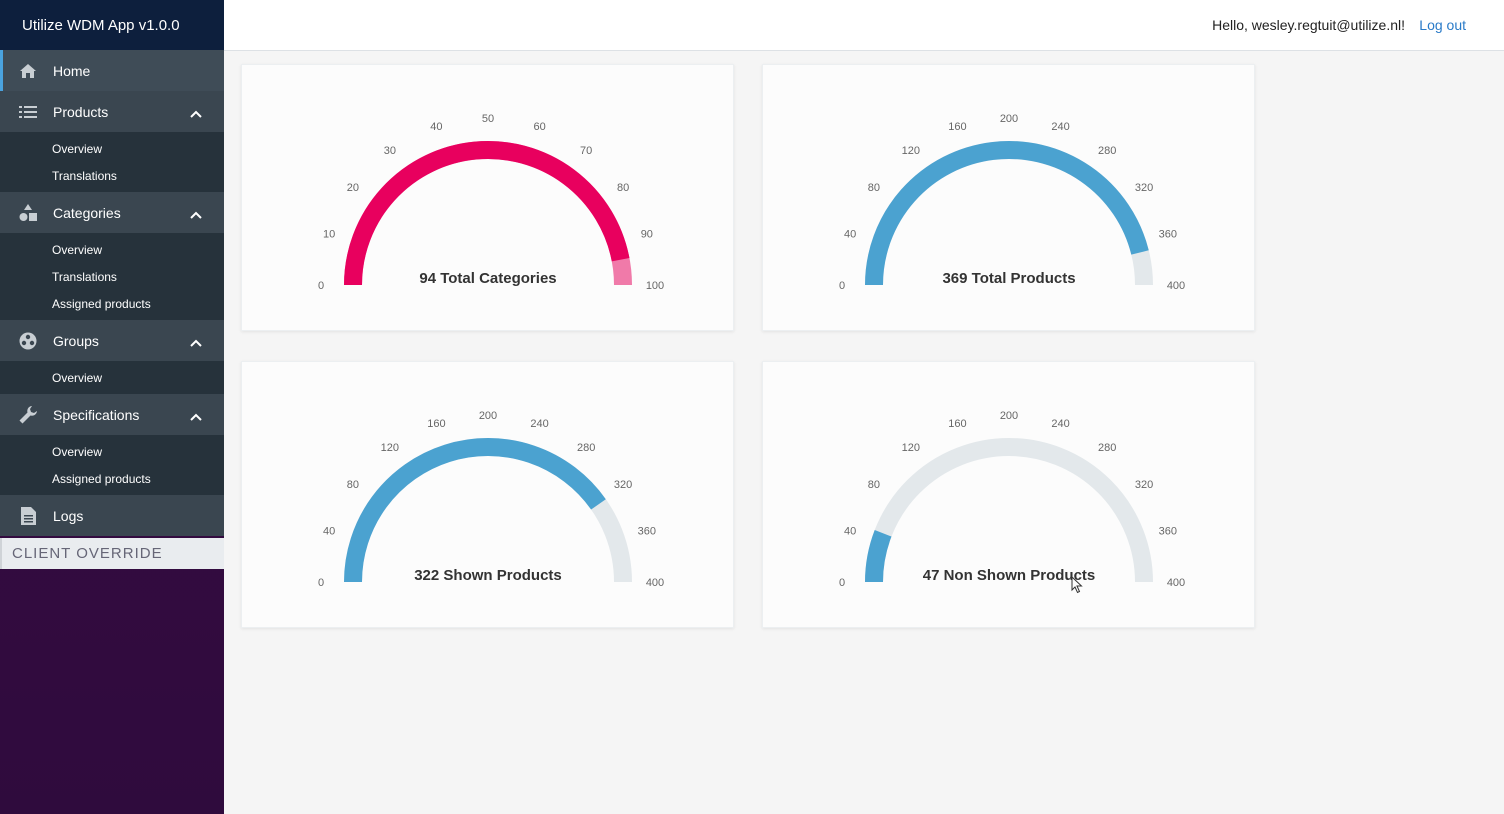  I want to click on products-submenu: Overview Translations, so click(112, 162).